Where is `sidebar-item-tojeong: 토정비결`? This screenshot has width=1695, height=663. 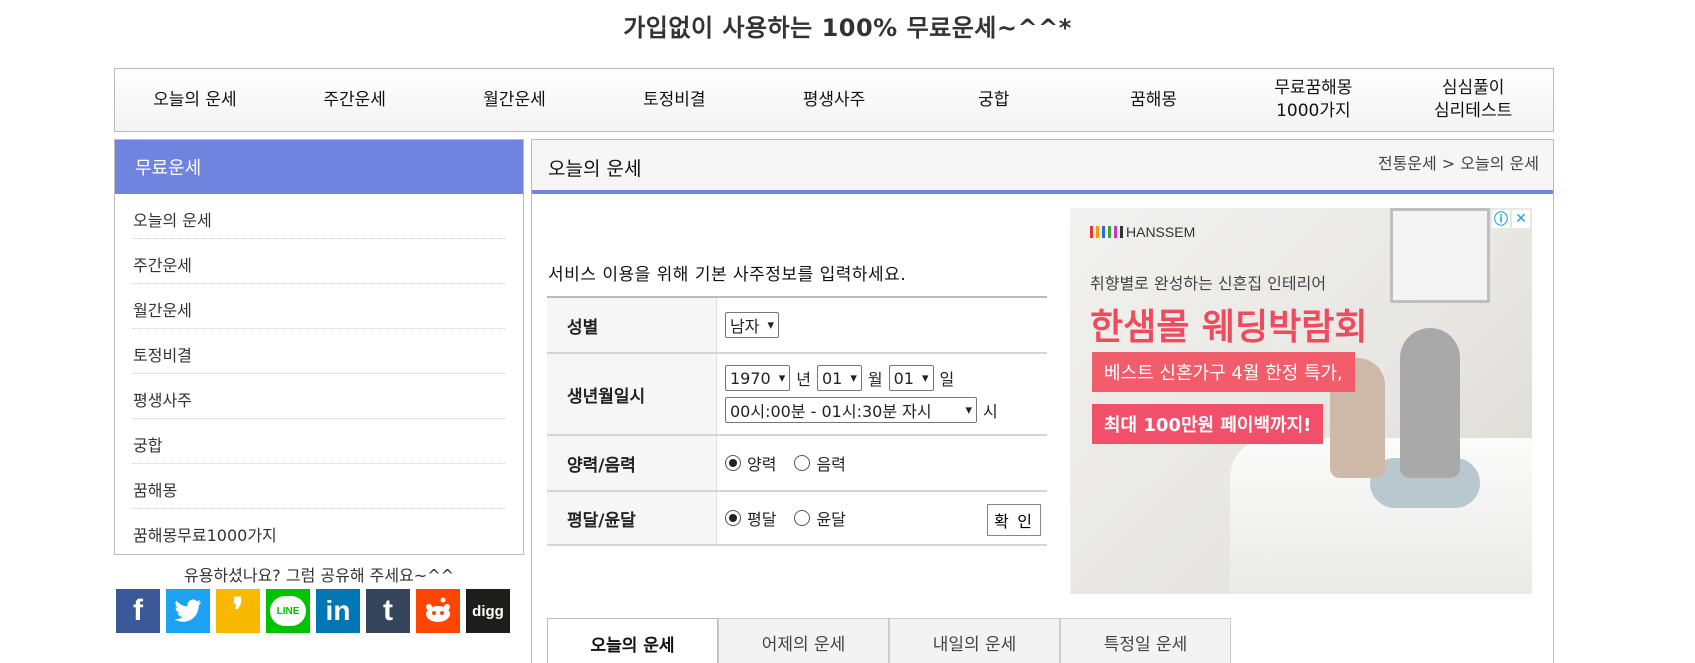 sidebar-item-tojeong: 토정비결 is located at coordinates (319, 351).